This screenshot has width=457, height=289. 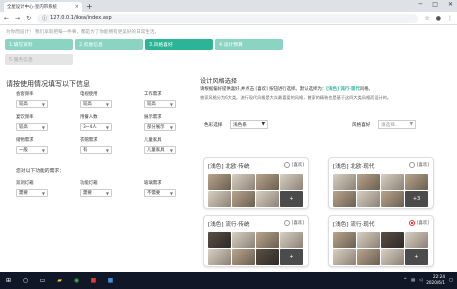 I want to click on url-field: ⓘ 127.0.0.1/ikea/index.asp, so click(x=228, y=18).